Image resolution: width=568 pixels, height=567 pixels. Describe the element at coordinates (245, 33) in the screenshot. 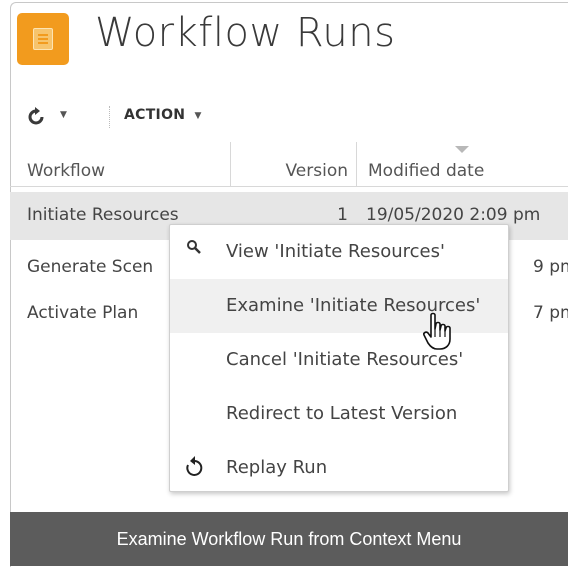

I see `page-title: Workflow Runs` at that location.